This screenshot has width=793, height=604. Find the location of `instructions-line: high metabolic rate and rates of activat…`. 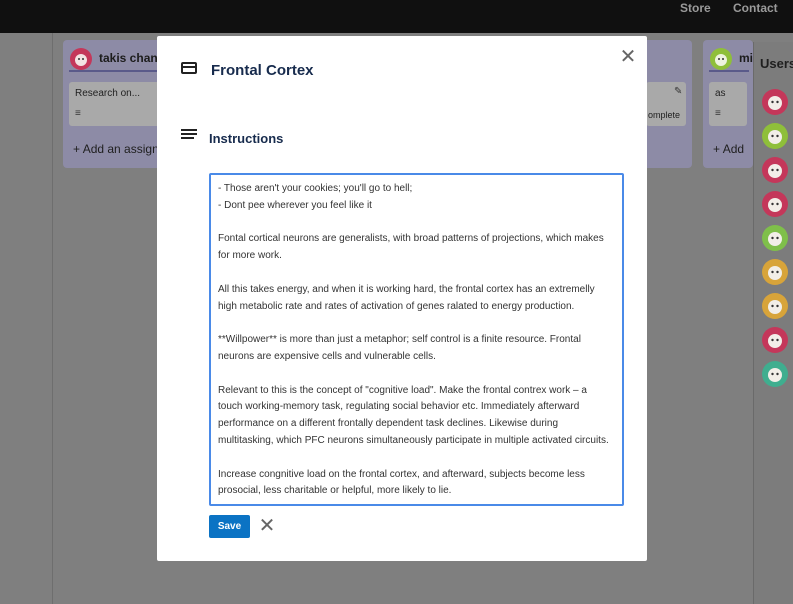

instructions-line: high metabolic rate and rates of activat… is located at coordinates (396, 306).